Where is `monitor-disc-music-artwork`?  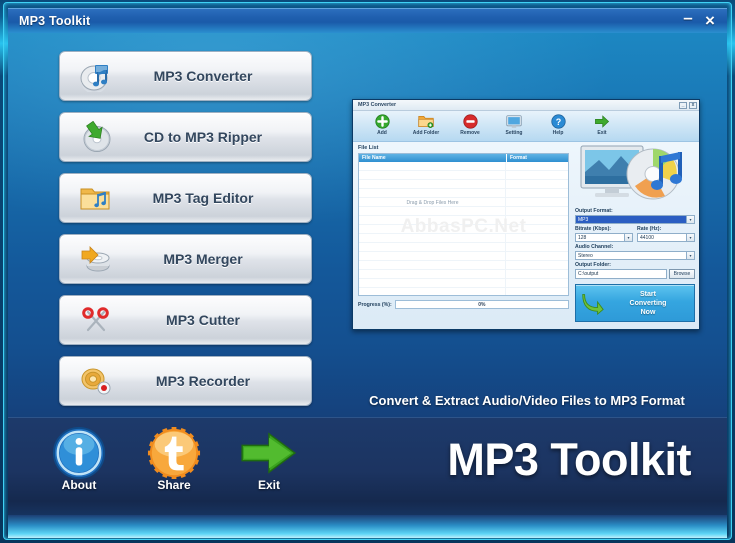
monitor-disc-music-artwork is located at coordinates (635, 175).